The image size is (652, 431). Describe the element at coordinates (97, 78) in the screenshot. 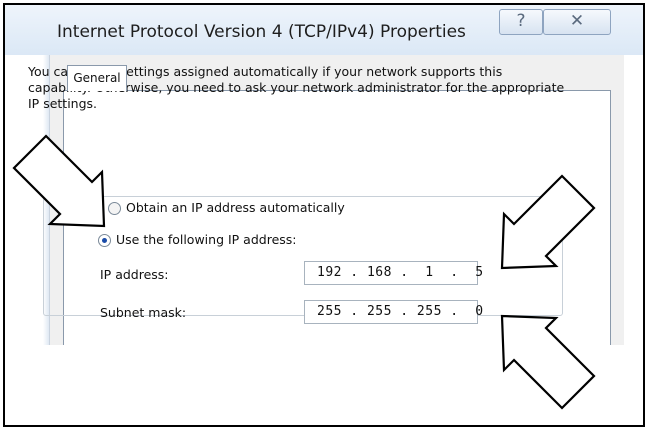

I see `tab-general: General` at that location.